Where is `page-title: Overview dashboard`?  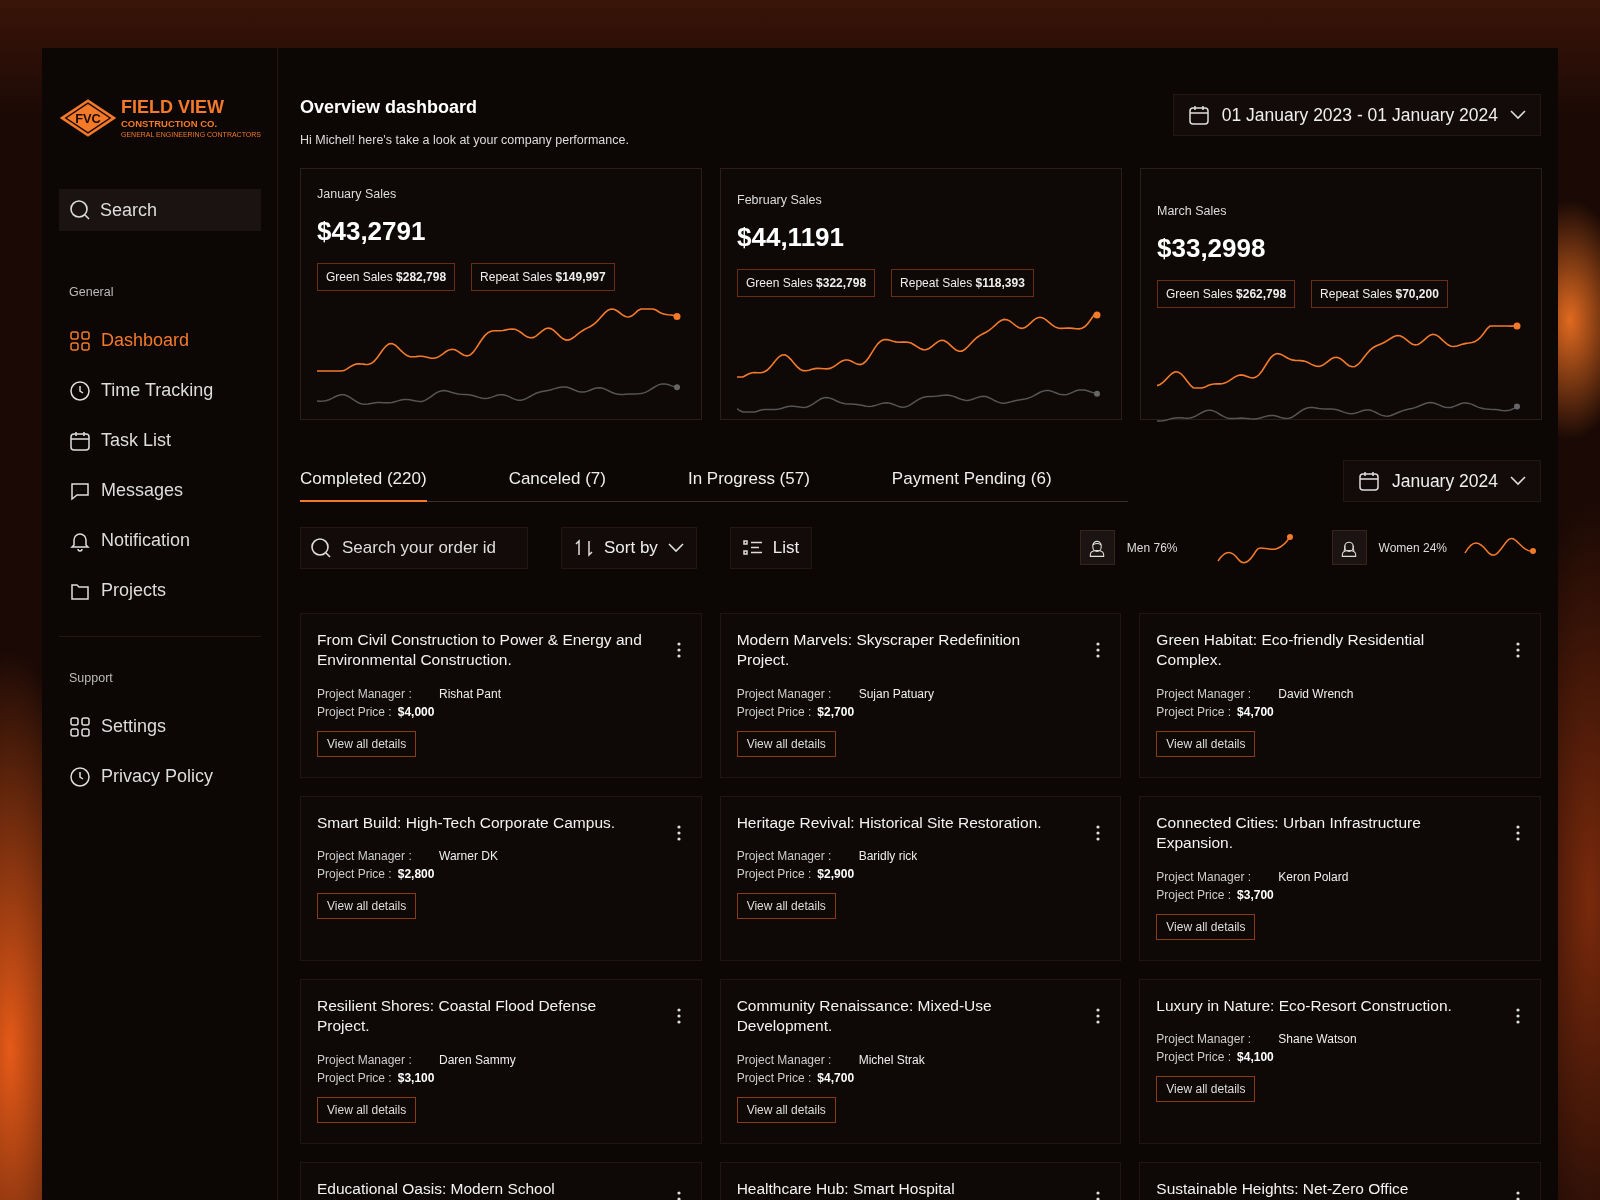 page-title: Overview dashboard is located at coordinates (389, 107).